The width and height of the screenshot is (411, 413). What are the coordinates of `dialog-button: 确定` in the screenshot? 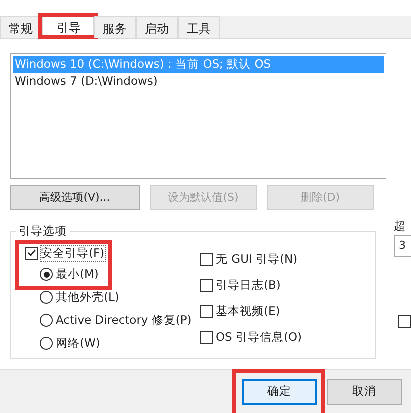 It's located at (279, 391).